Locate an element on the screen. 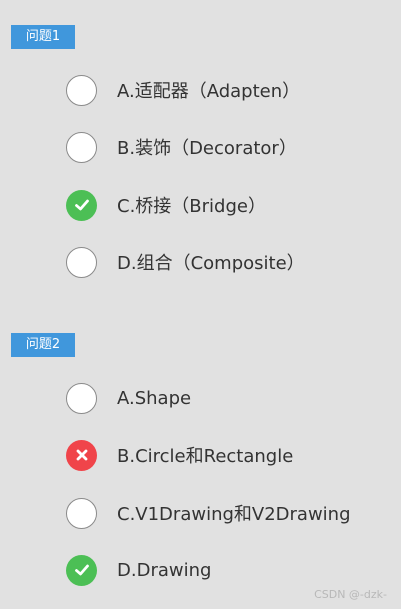 This screenshot has height=609, width=401. option-label: B.Circle和Rectangle is located at coordinates (205, 456).